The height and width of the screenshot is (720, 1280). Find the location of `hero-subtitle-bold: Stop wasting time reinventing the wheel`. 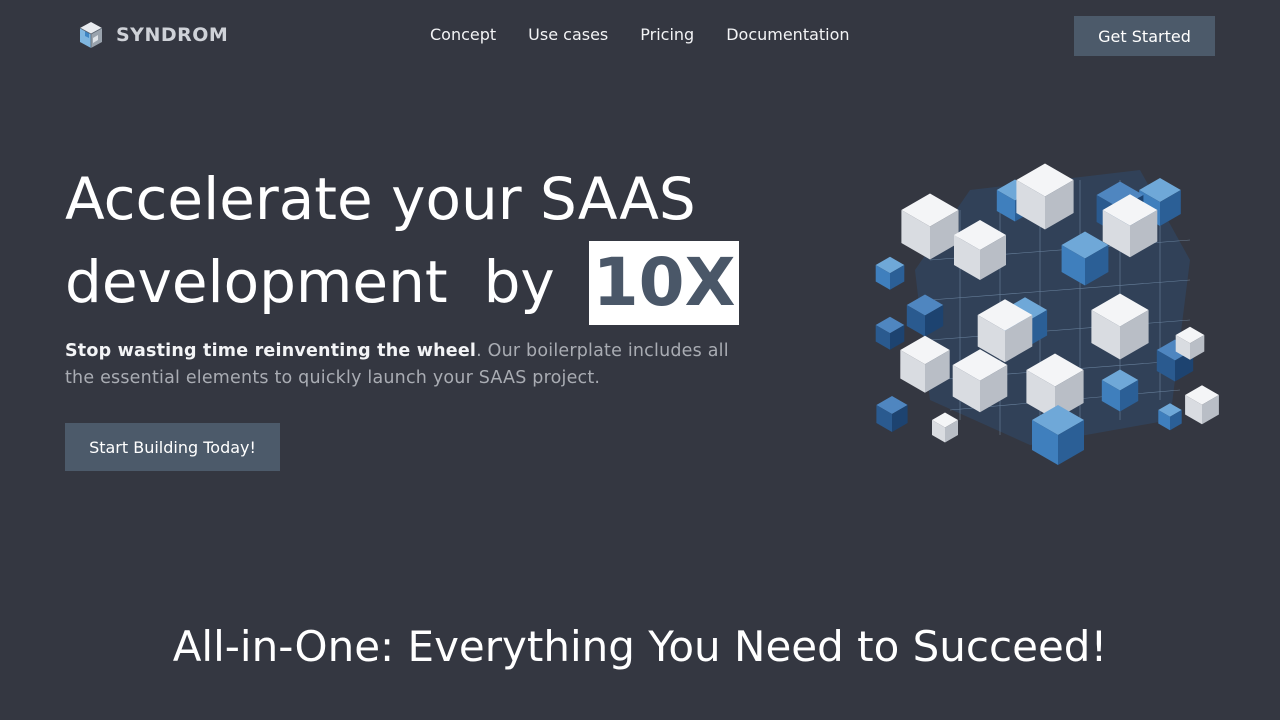

hero-subtitle-bold: Stop wasting time reinventing the wheel is located at coordinates (271, 351).